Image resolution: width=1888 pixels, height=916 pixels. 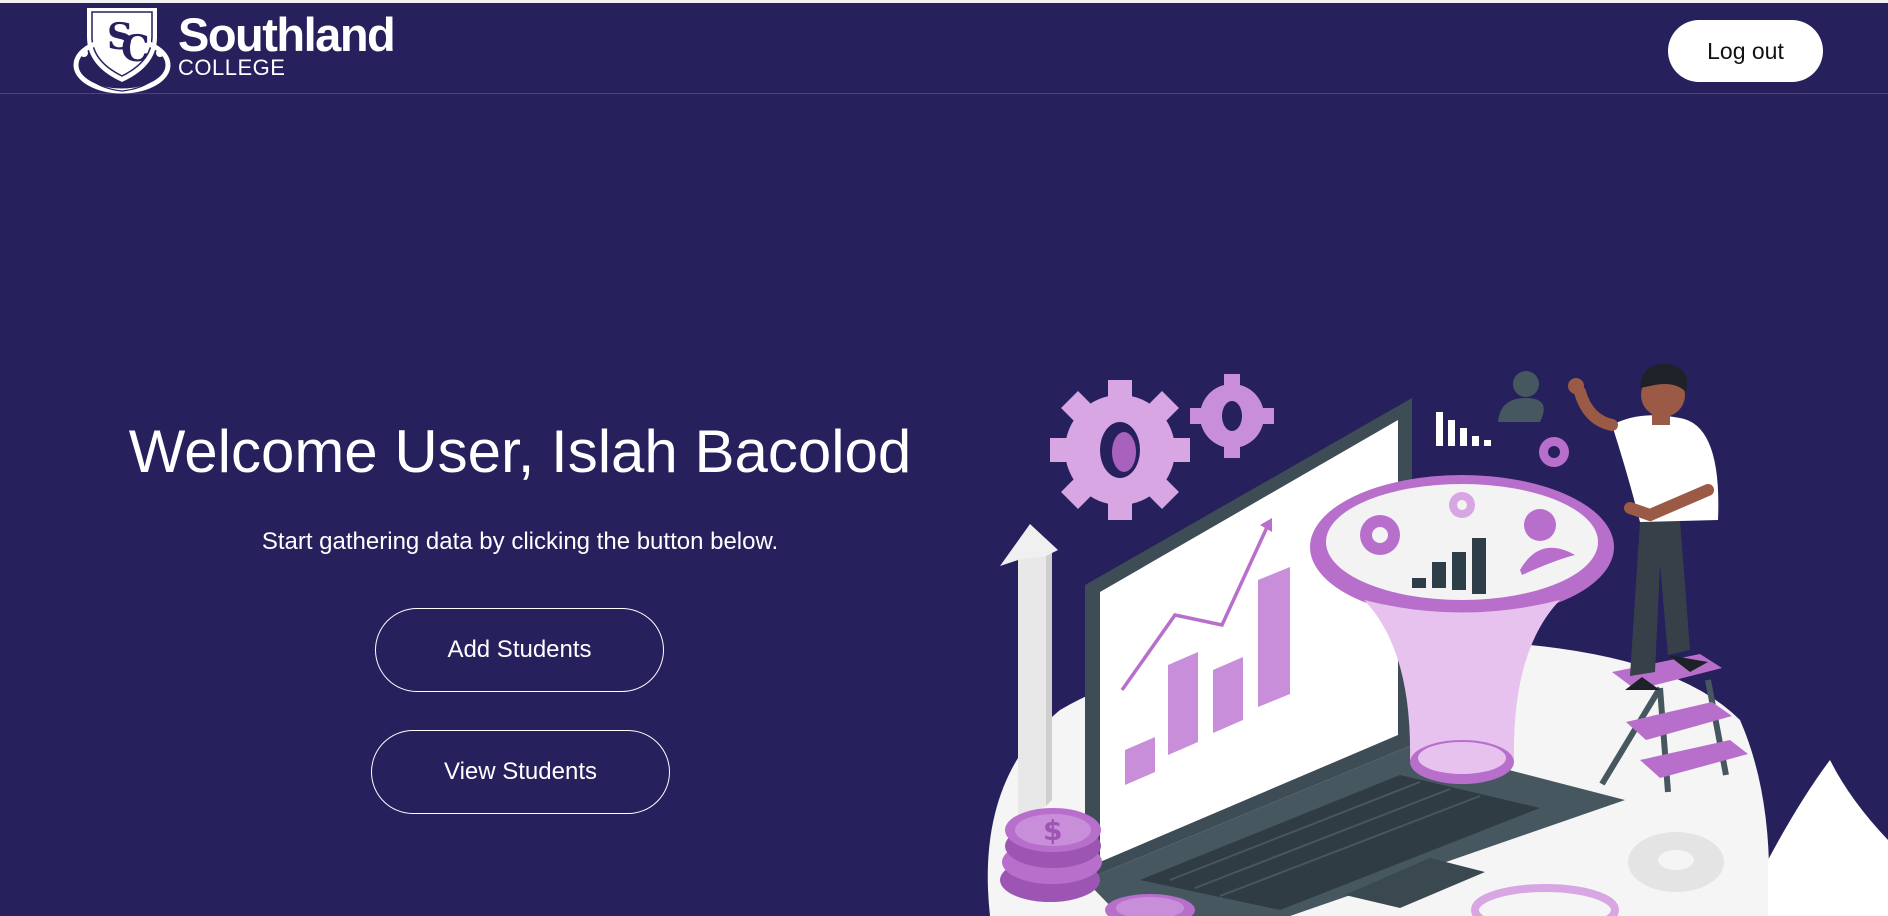 I want to click on person-icon, so click(x=1521, y=396).